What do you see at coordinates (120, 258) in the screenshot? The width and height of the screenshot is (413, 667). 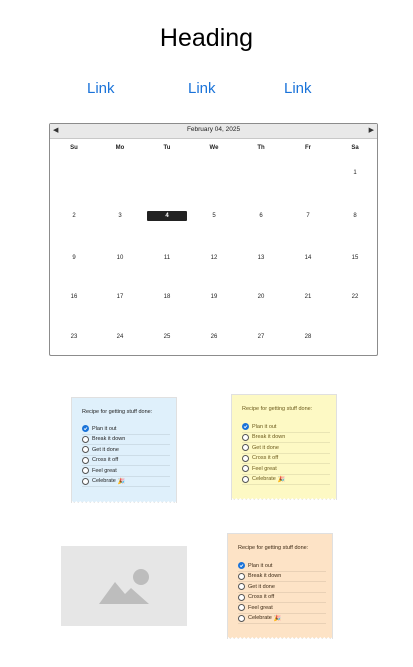 I see `calendar-day: 10` at bounding box center [120, 258].